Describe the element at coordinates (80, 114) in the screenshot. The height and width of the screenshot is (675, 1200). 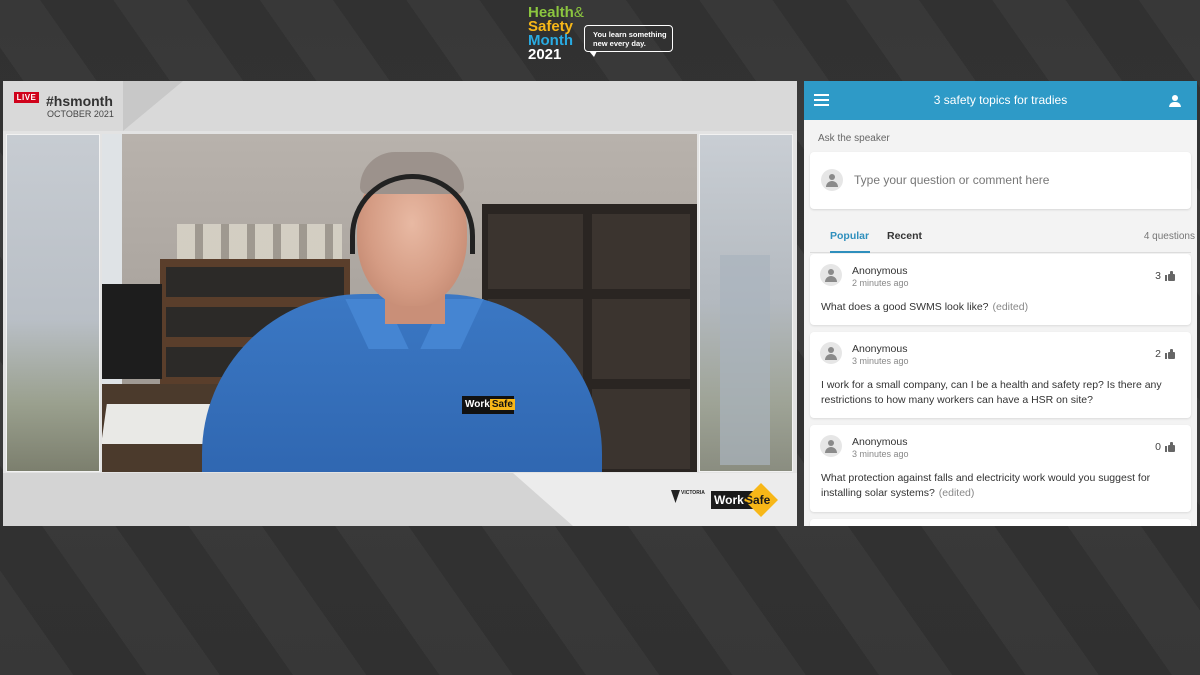
I see `event-month: OCTOBER 2021` at that location.